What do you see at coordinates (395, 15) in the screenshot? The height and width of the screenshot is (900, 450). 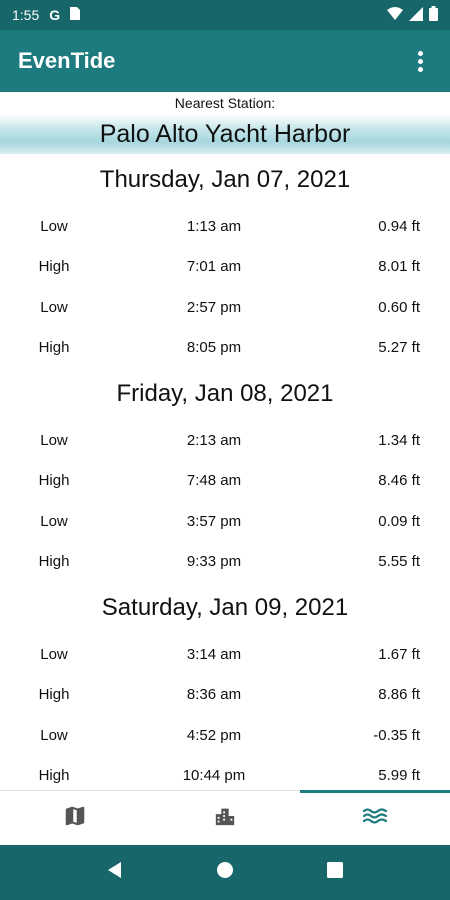 I see `wifi-icon` at bounding box center [395, 15].